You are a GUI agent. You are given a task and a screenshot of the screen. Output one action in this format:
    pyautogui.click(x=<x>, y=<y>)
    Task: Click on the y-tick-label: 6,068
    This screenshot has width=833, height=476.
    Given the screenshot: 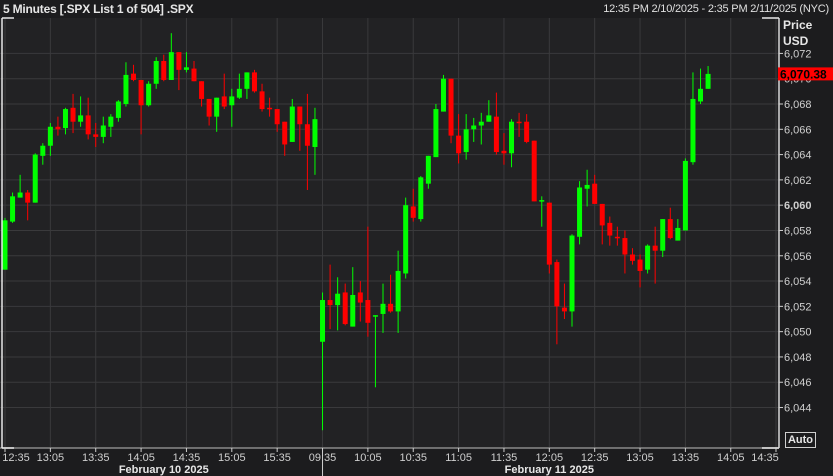 What is the action you would take?
    pyautogui.click(x=798, y=105)
    